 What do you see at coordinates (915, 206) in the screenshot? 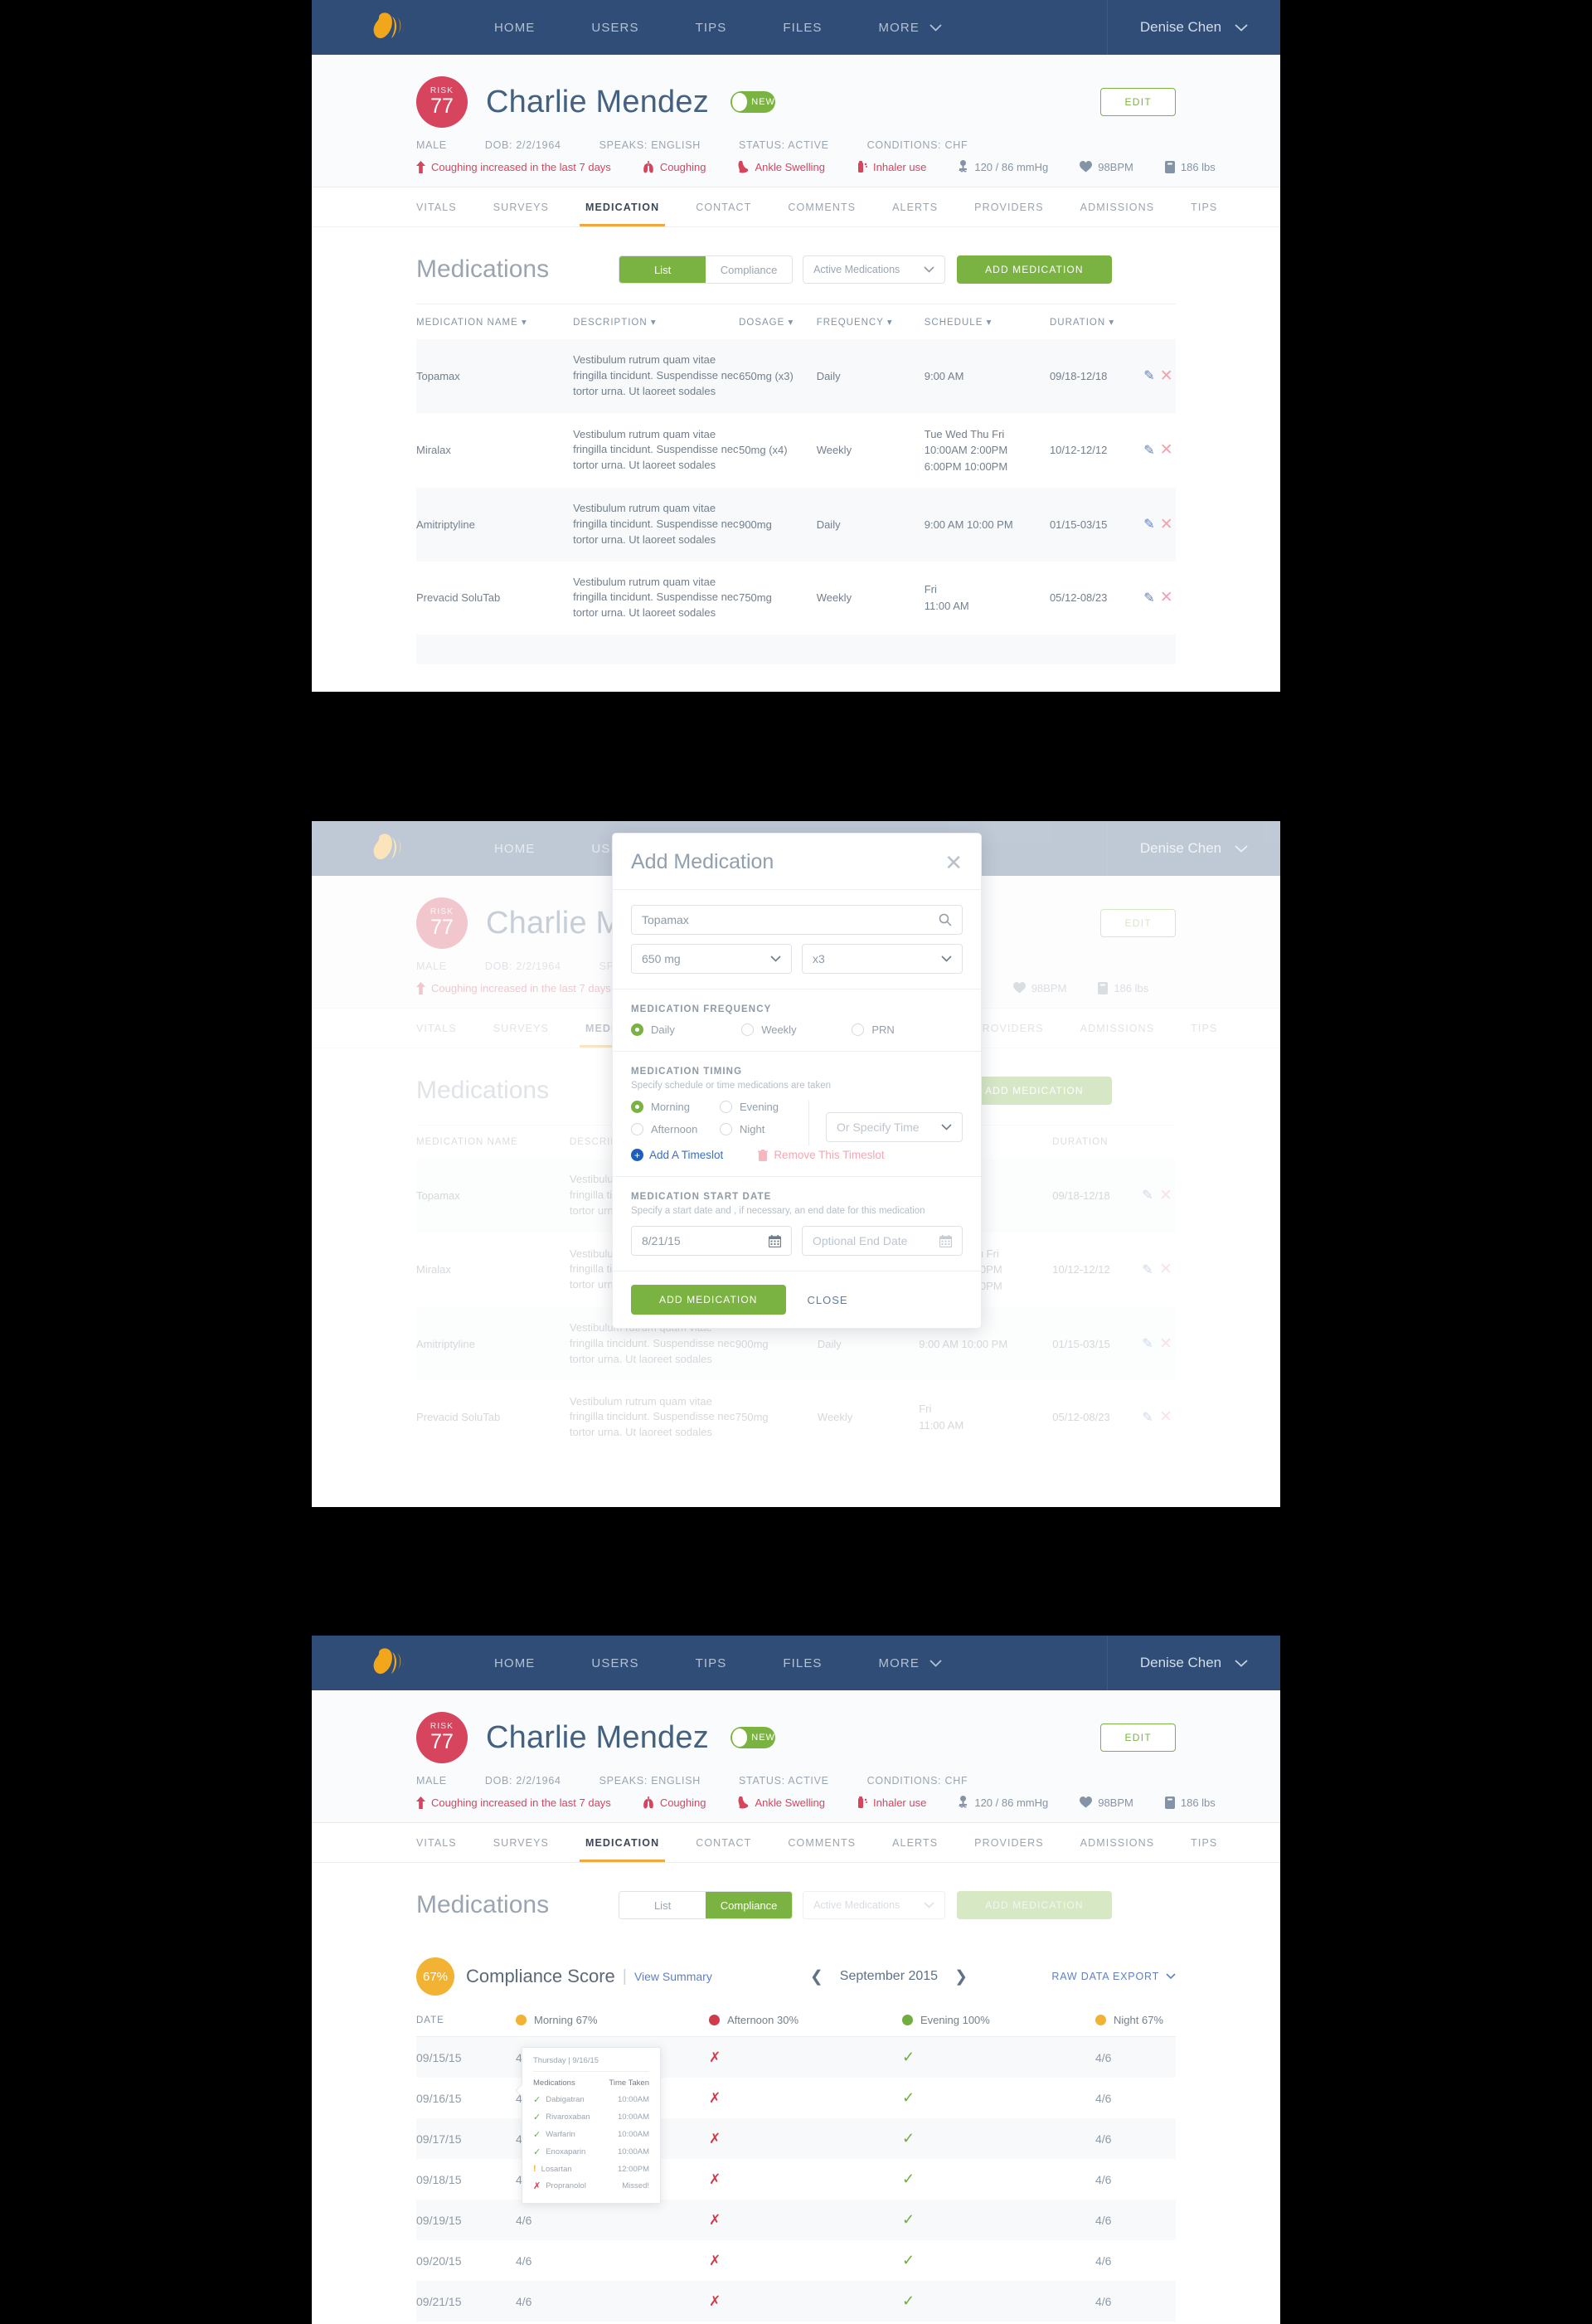
I see `tab-alerts: ALERTS` at bounding box center [915, 206].